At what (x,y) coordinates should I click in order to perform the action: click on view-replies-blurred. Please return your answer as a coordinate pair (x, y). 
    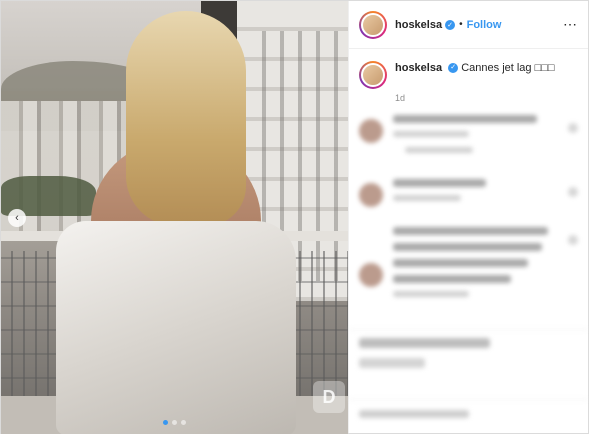
    Looking at the image, I should click on (439, 150).